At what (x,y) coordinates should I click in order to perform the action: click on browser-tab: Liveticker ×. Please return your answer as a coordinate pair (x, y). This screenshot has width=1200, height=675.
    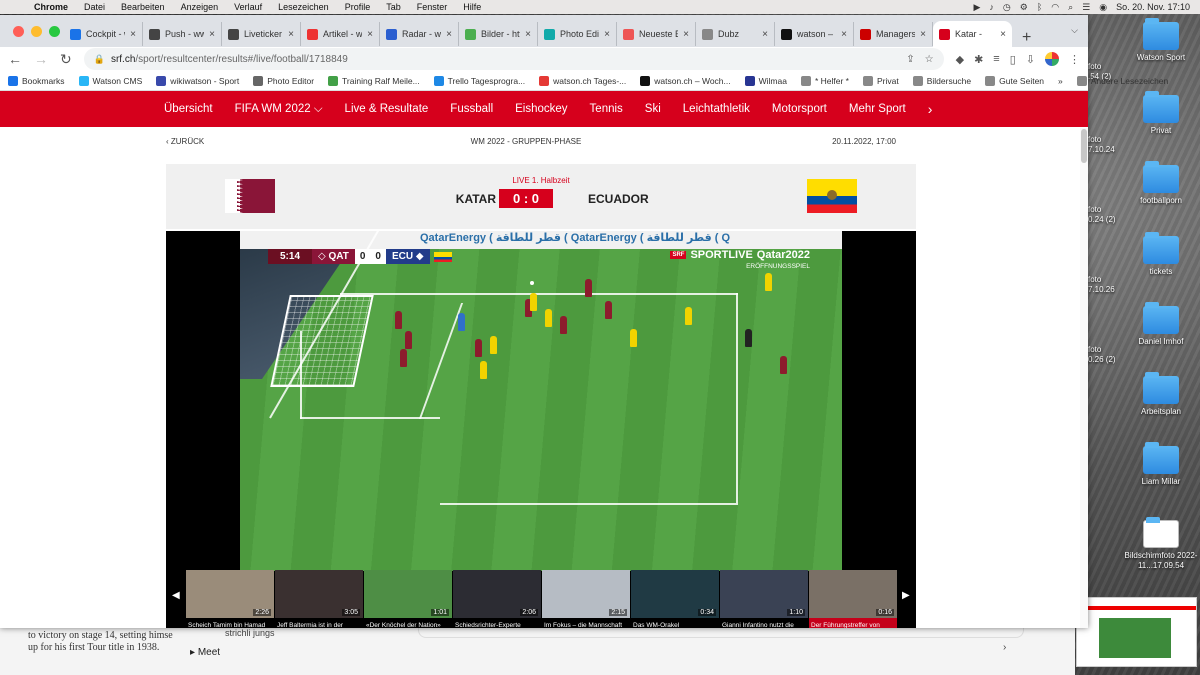
    Looking at the image, I should click on (261, 34).